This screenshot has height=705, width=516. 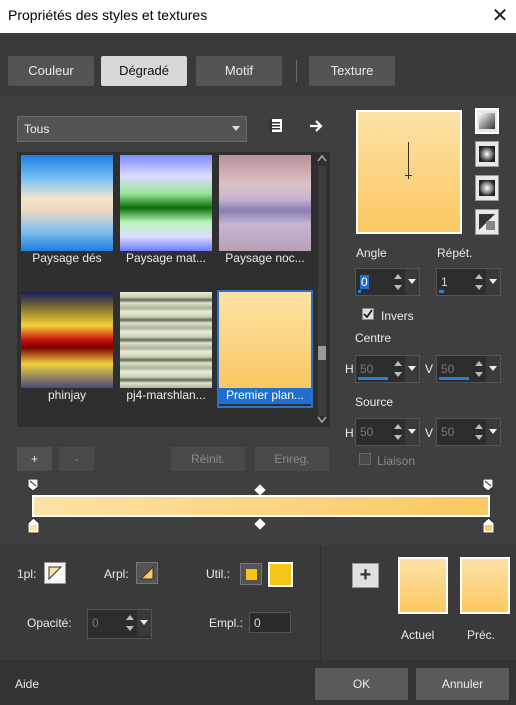 I want to click on invert-label: Invers, so click(x=397, y=316).